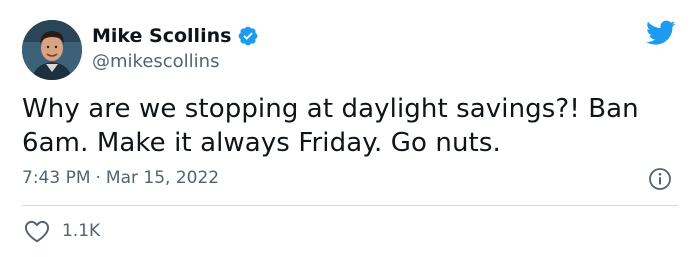  I want to click on like-action: 1.1K, so click(62, 231).